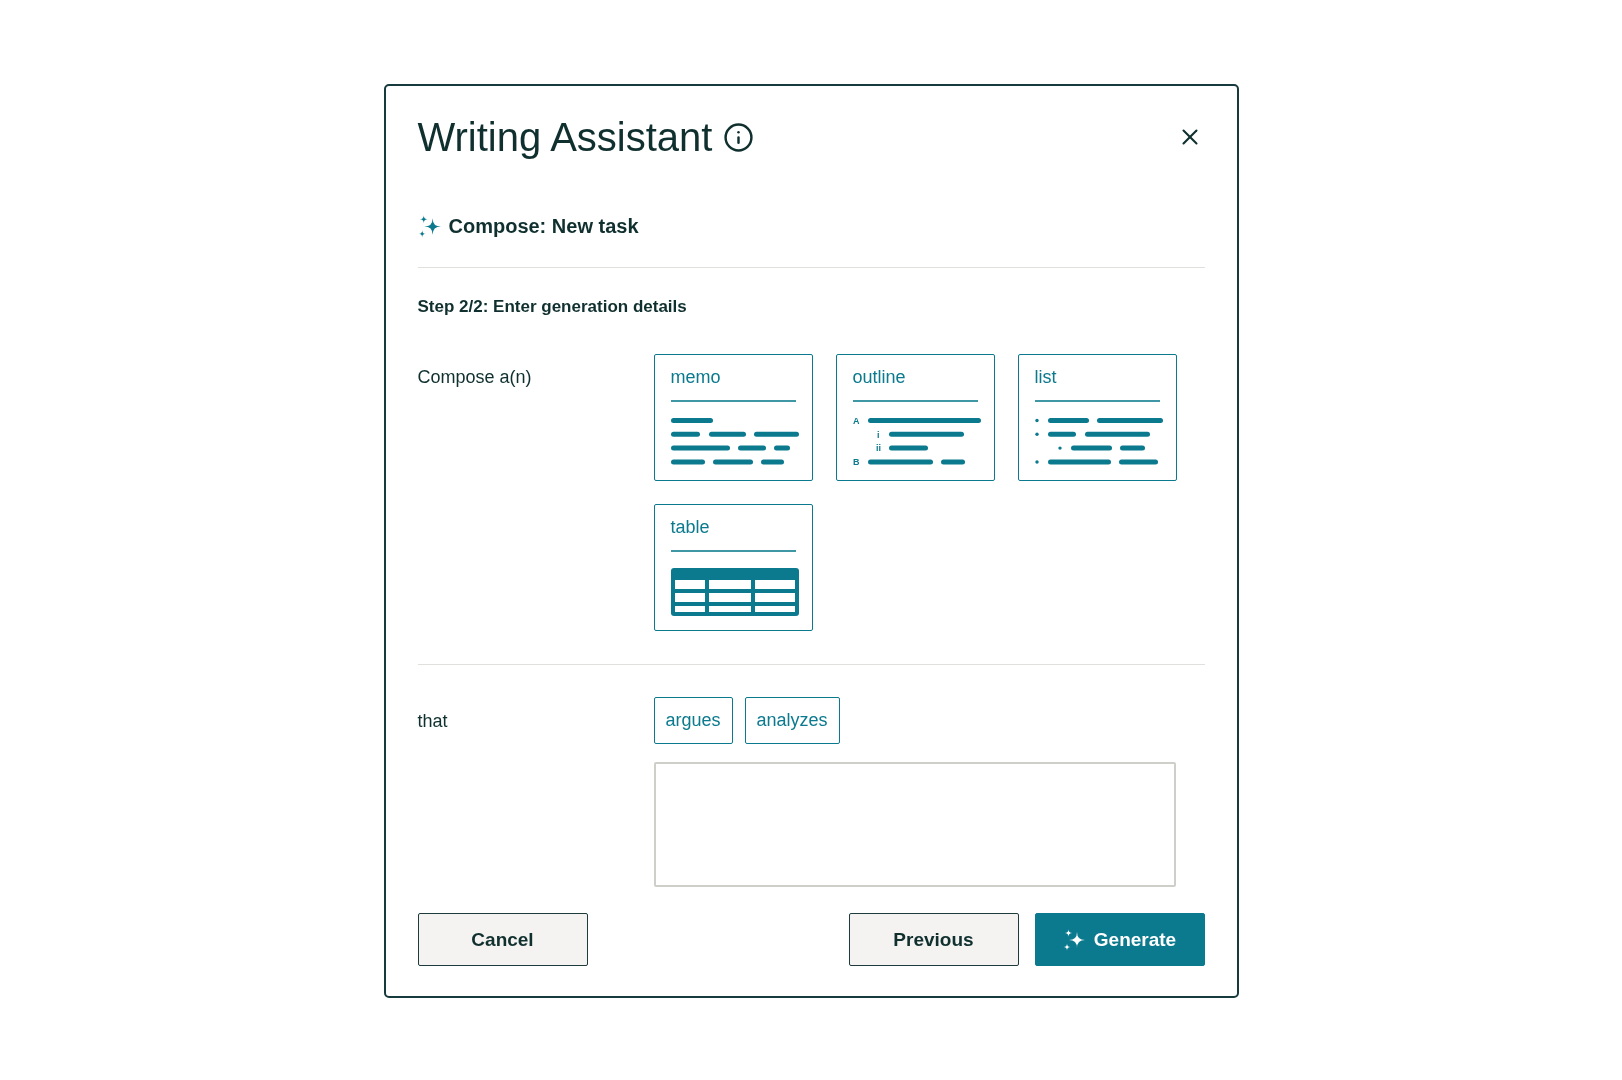 This screenshot has width=1622, height=1080. I want to click on details-input, so click(914, 824).